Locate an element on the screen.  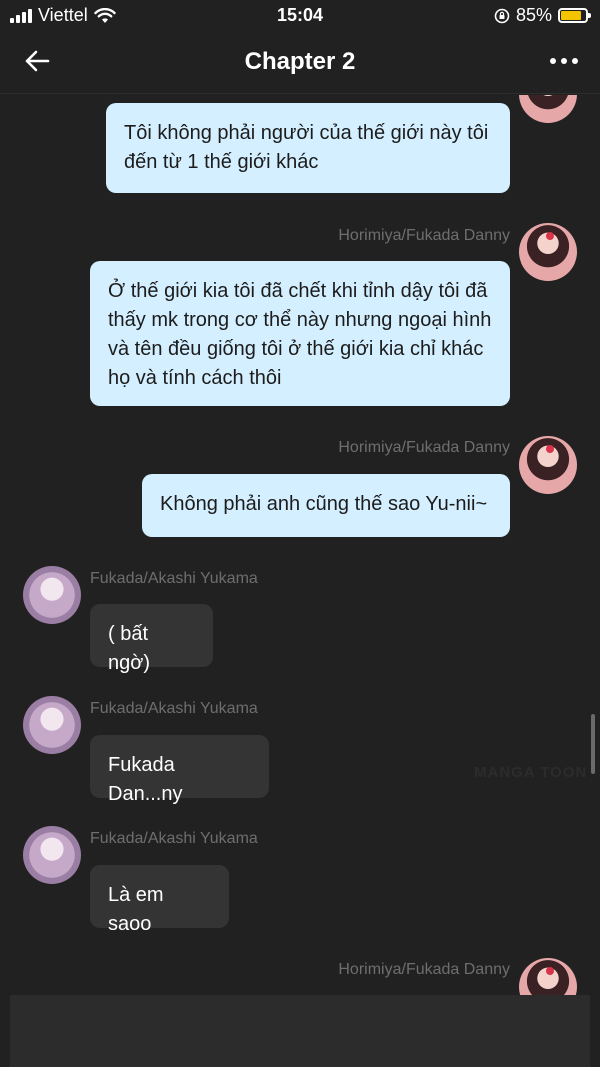
watermark: MANGA TOON is located at coordinates (531, 772).